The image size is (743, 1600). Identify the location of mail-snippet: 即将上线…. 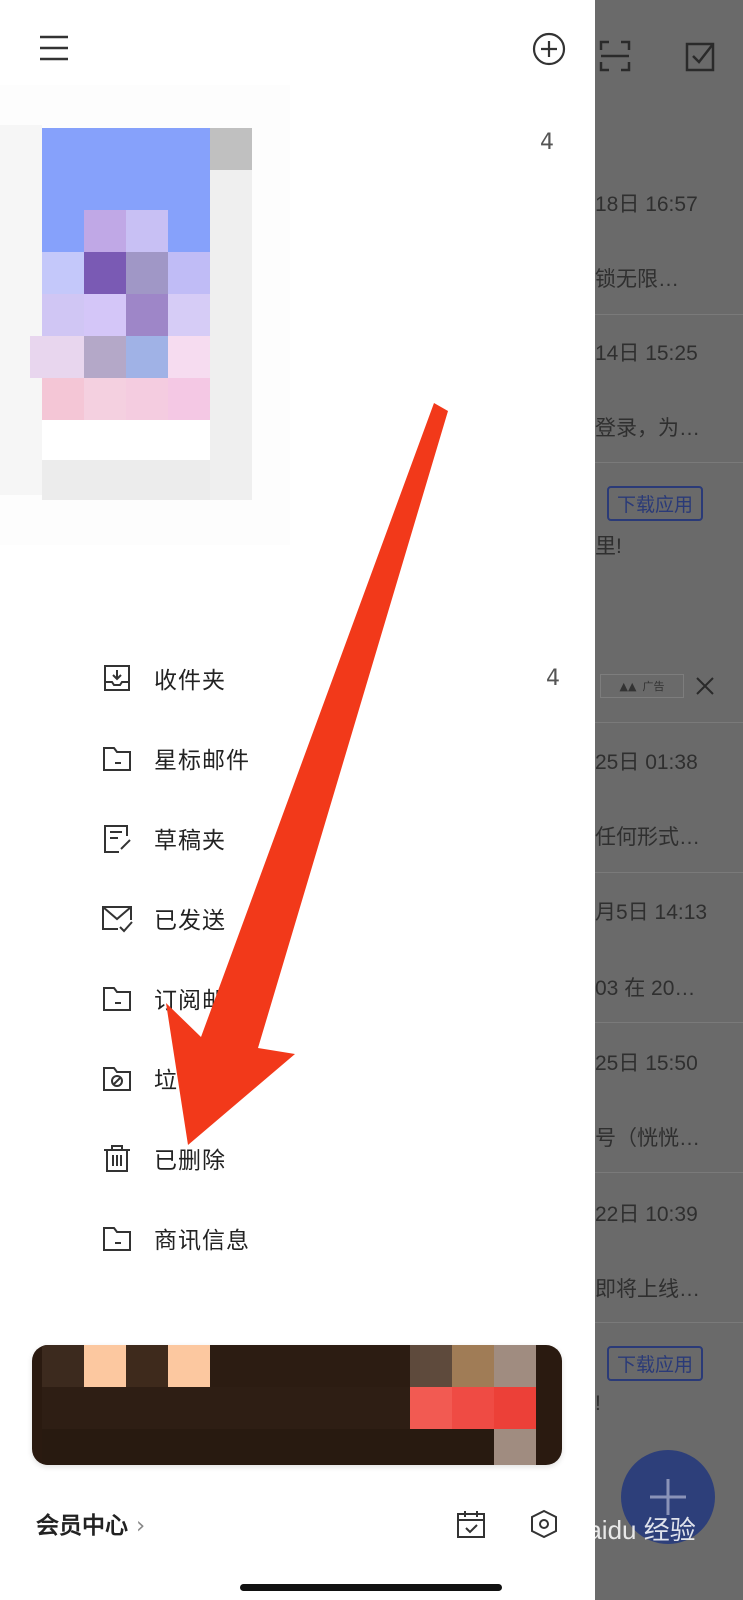
(647, 1289).